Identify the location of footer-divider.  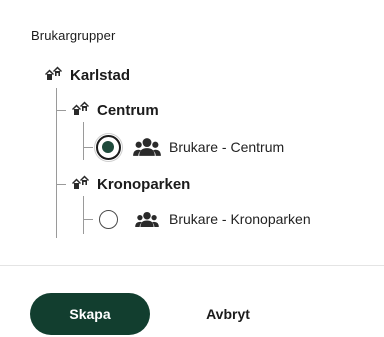
(192, 265).